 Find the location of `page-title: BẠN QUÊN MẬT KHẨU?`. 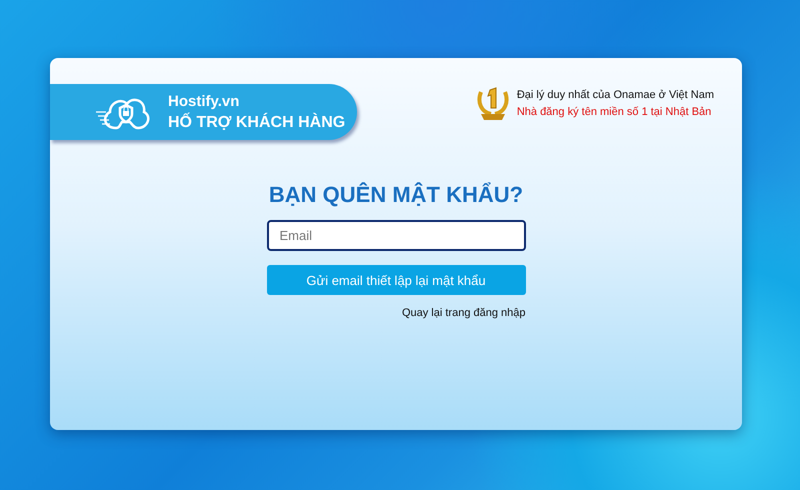

page-title: BẠN QUÊN MẬT KHẨU? is located at coordinates (396, 195).